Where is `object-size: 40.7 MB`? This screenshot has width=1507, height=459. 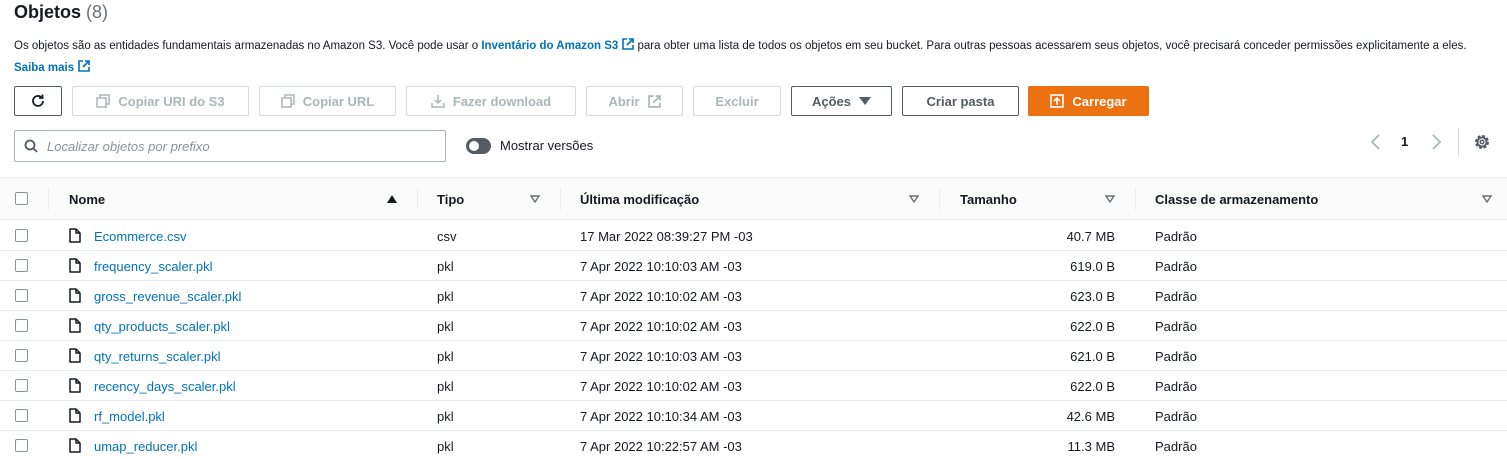
object-size: 40.7 MB is located at coordinates (1090, 236).